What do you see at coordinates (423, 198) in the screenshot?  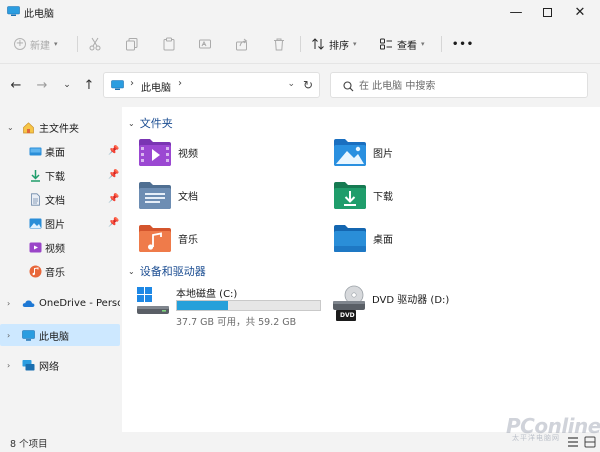 I see `folder-tile-downloads: 下载` at bounding box center [423, 198].